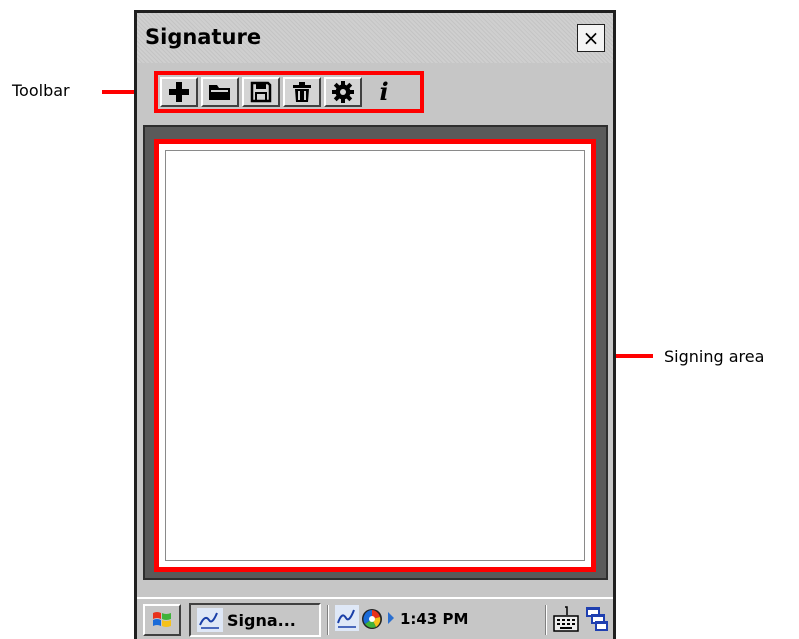 The image size is (799, 639). Describe the element at coordinates (714, 356) in the screenshot. I see `signing-area-callout-label: Signing area` at that location.